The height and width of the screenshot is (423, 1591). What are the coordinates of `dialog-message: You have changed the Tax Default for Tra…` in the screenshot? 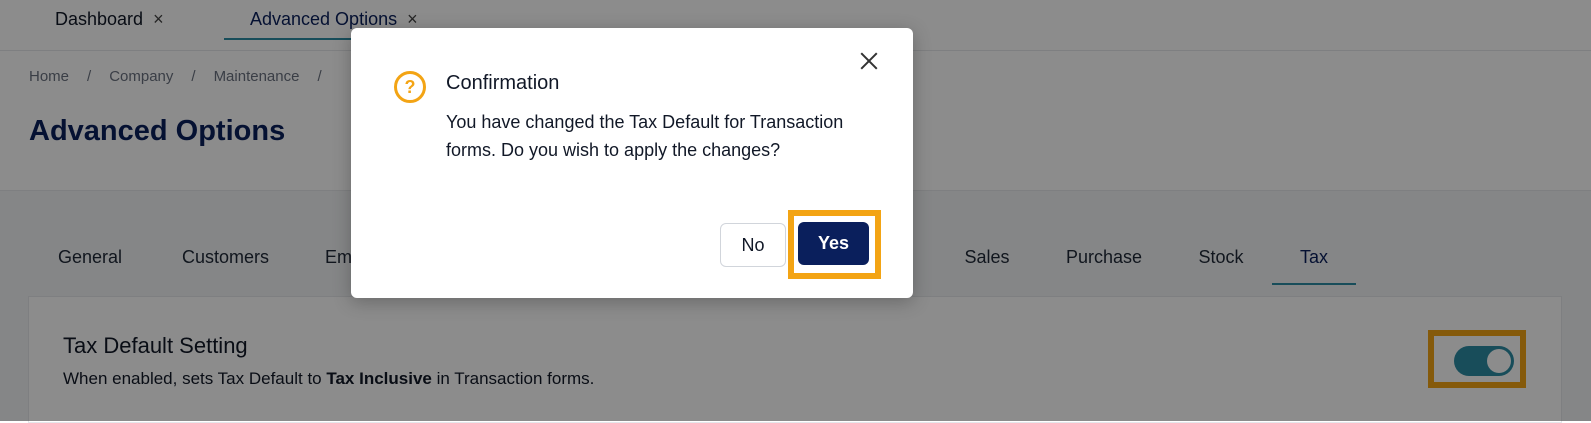 It's located at (645, 136).